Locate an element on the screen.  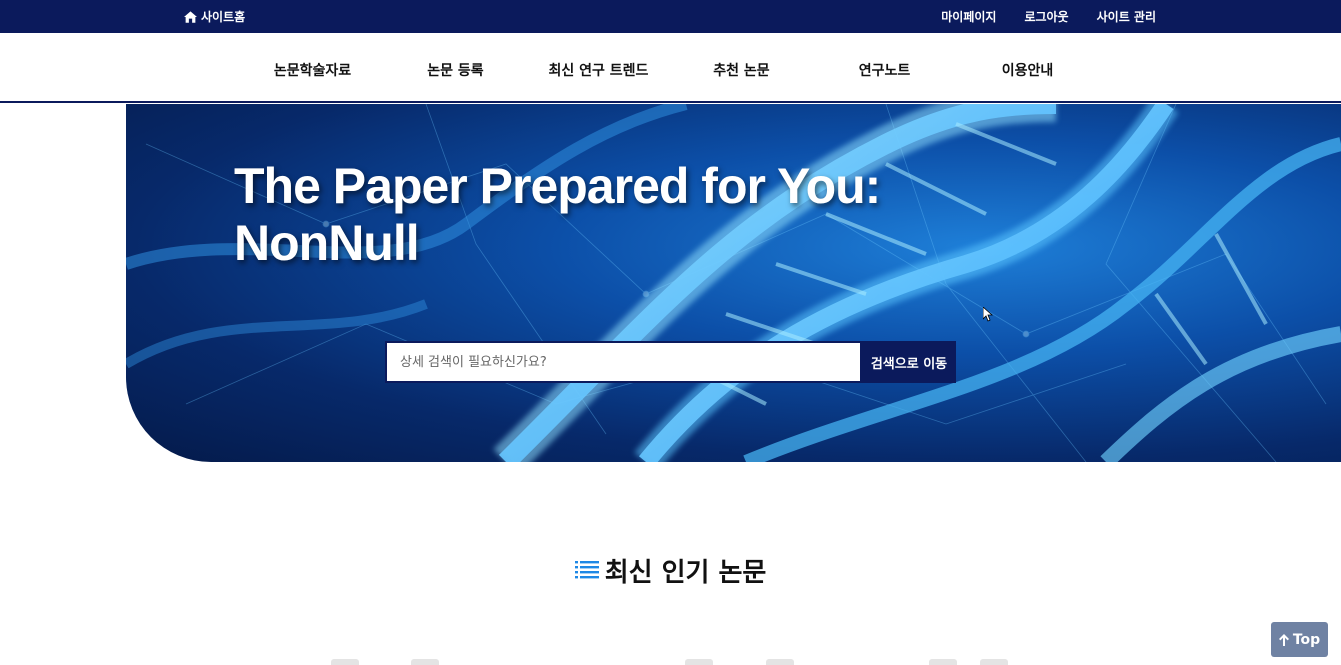
scroll-top-label: Top is located at coordinates (1306, 639).